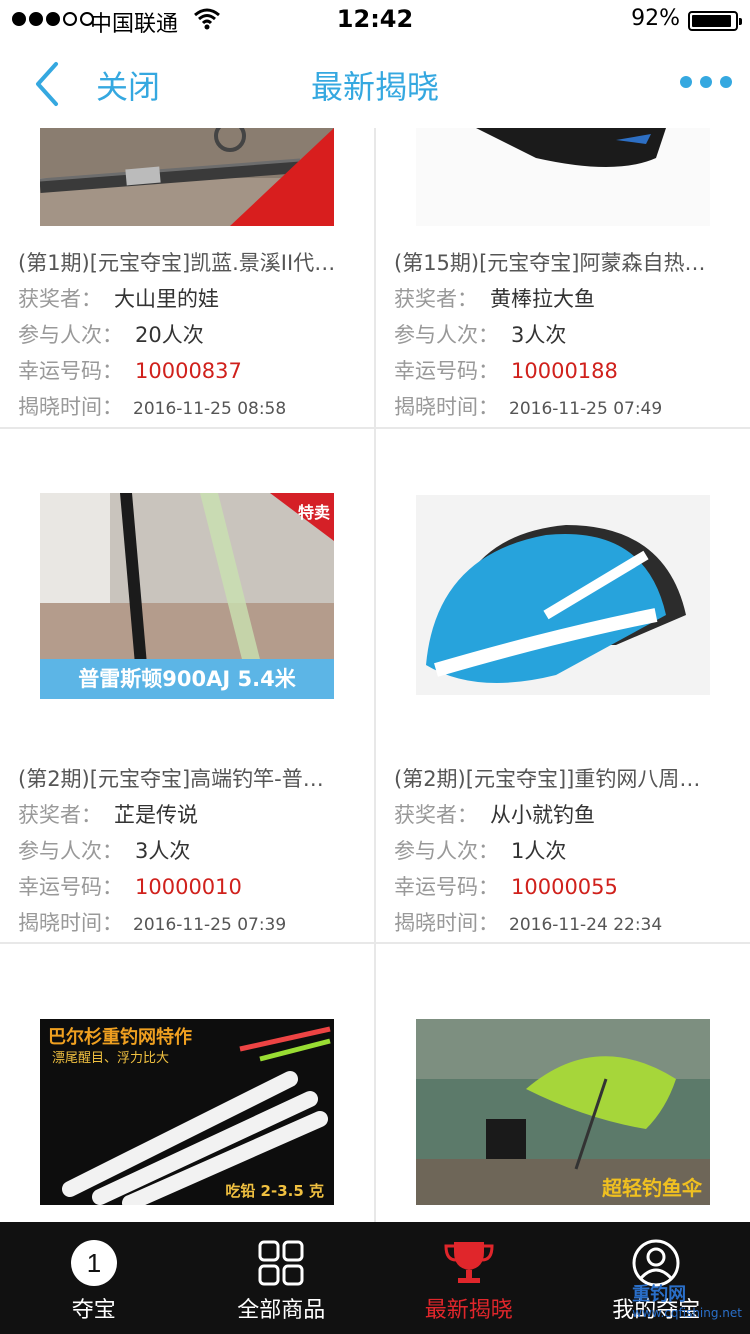 The image size is (750, 1334). What do you see at coordinates (586, 409) in the screenshot?
I see `reveal-time-value: 2016-11-25 07:49` at bounding box center [586, 409].